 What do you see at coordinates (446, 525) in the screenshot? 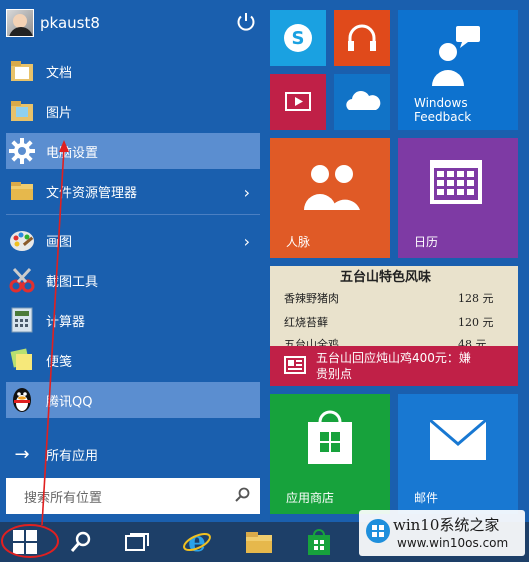
I see `watermark-title: win10系统之家` at bounding box center [446, 525].